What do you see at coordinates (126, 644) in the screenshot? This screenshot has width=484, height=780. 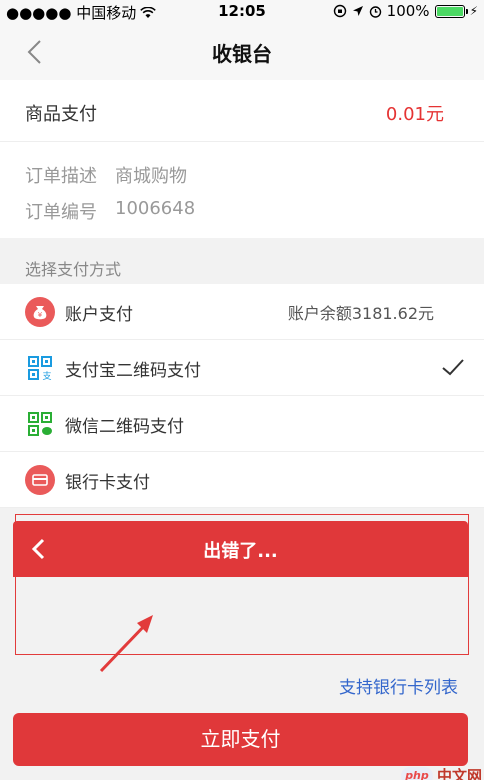 I see `annotation-arrow-icon` at bounding box center [126, 644].